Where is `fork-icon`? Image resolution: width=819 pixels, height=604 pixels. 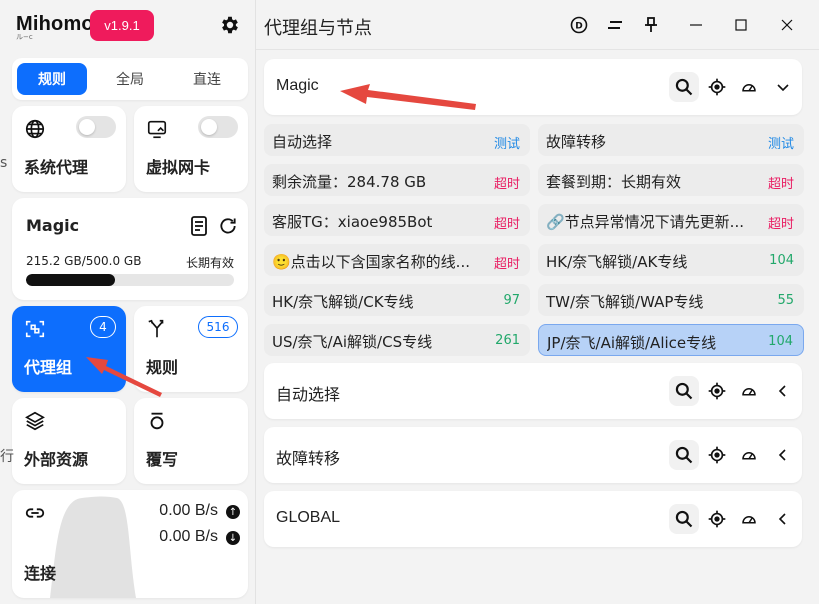 fork-icon is located at coordinates (157, 329).